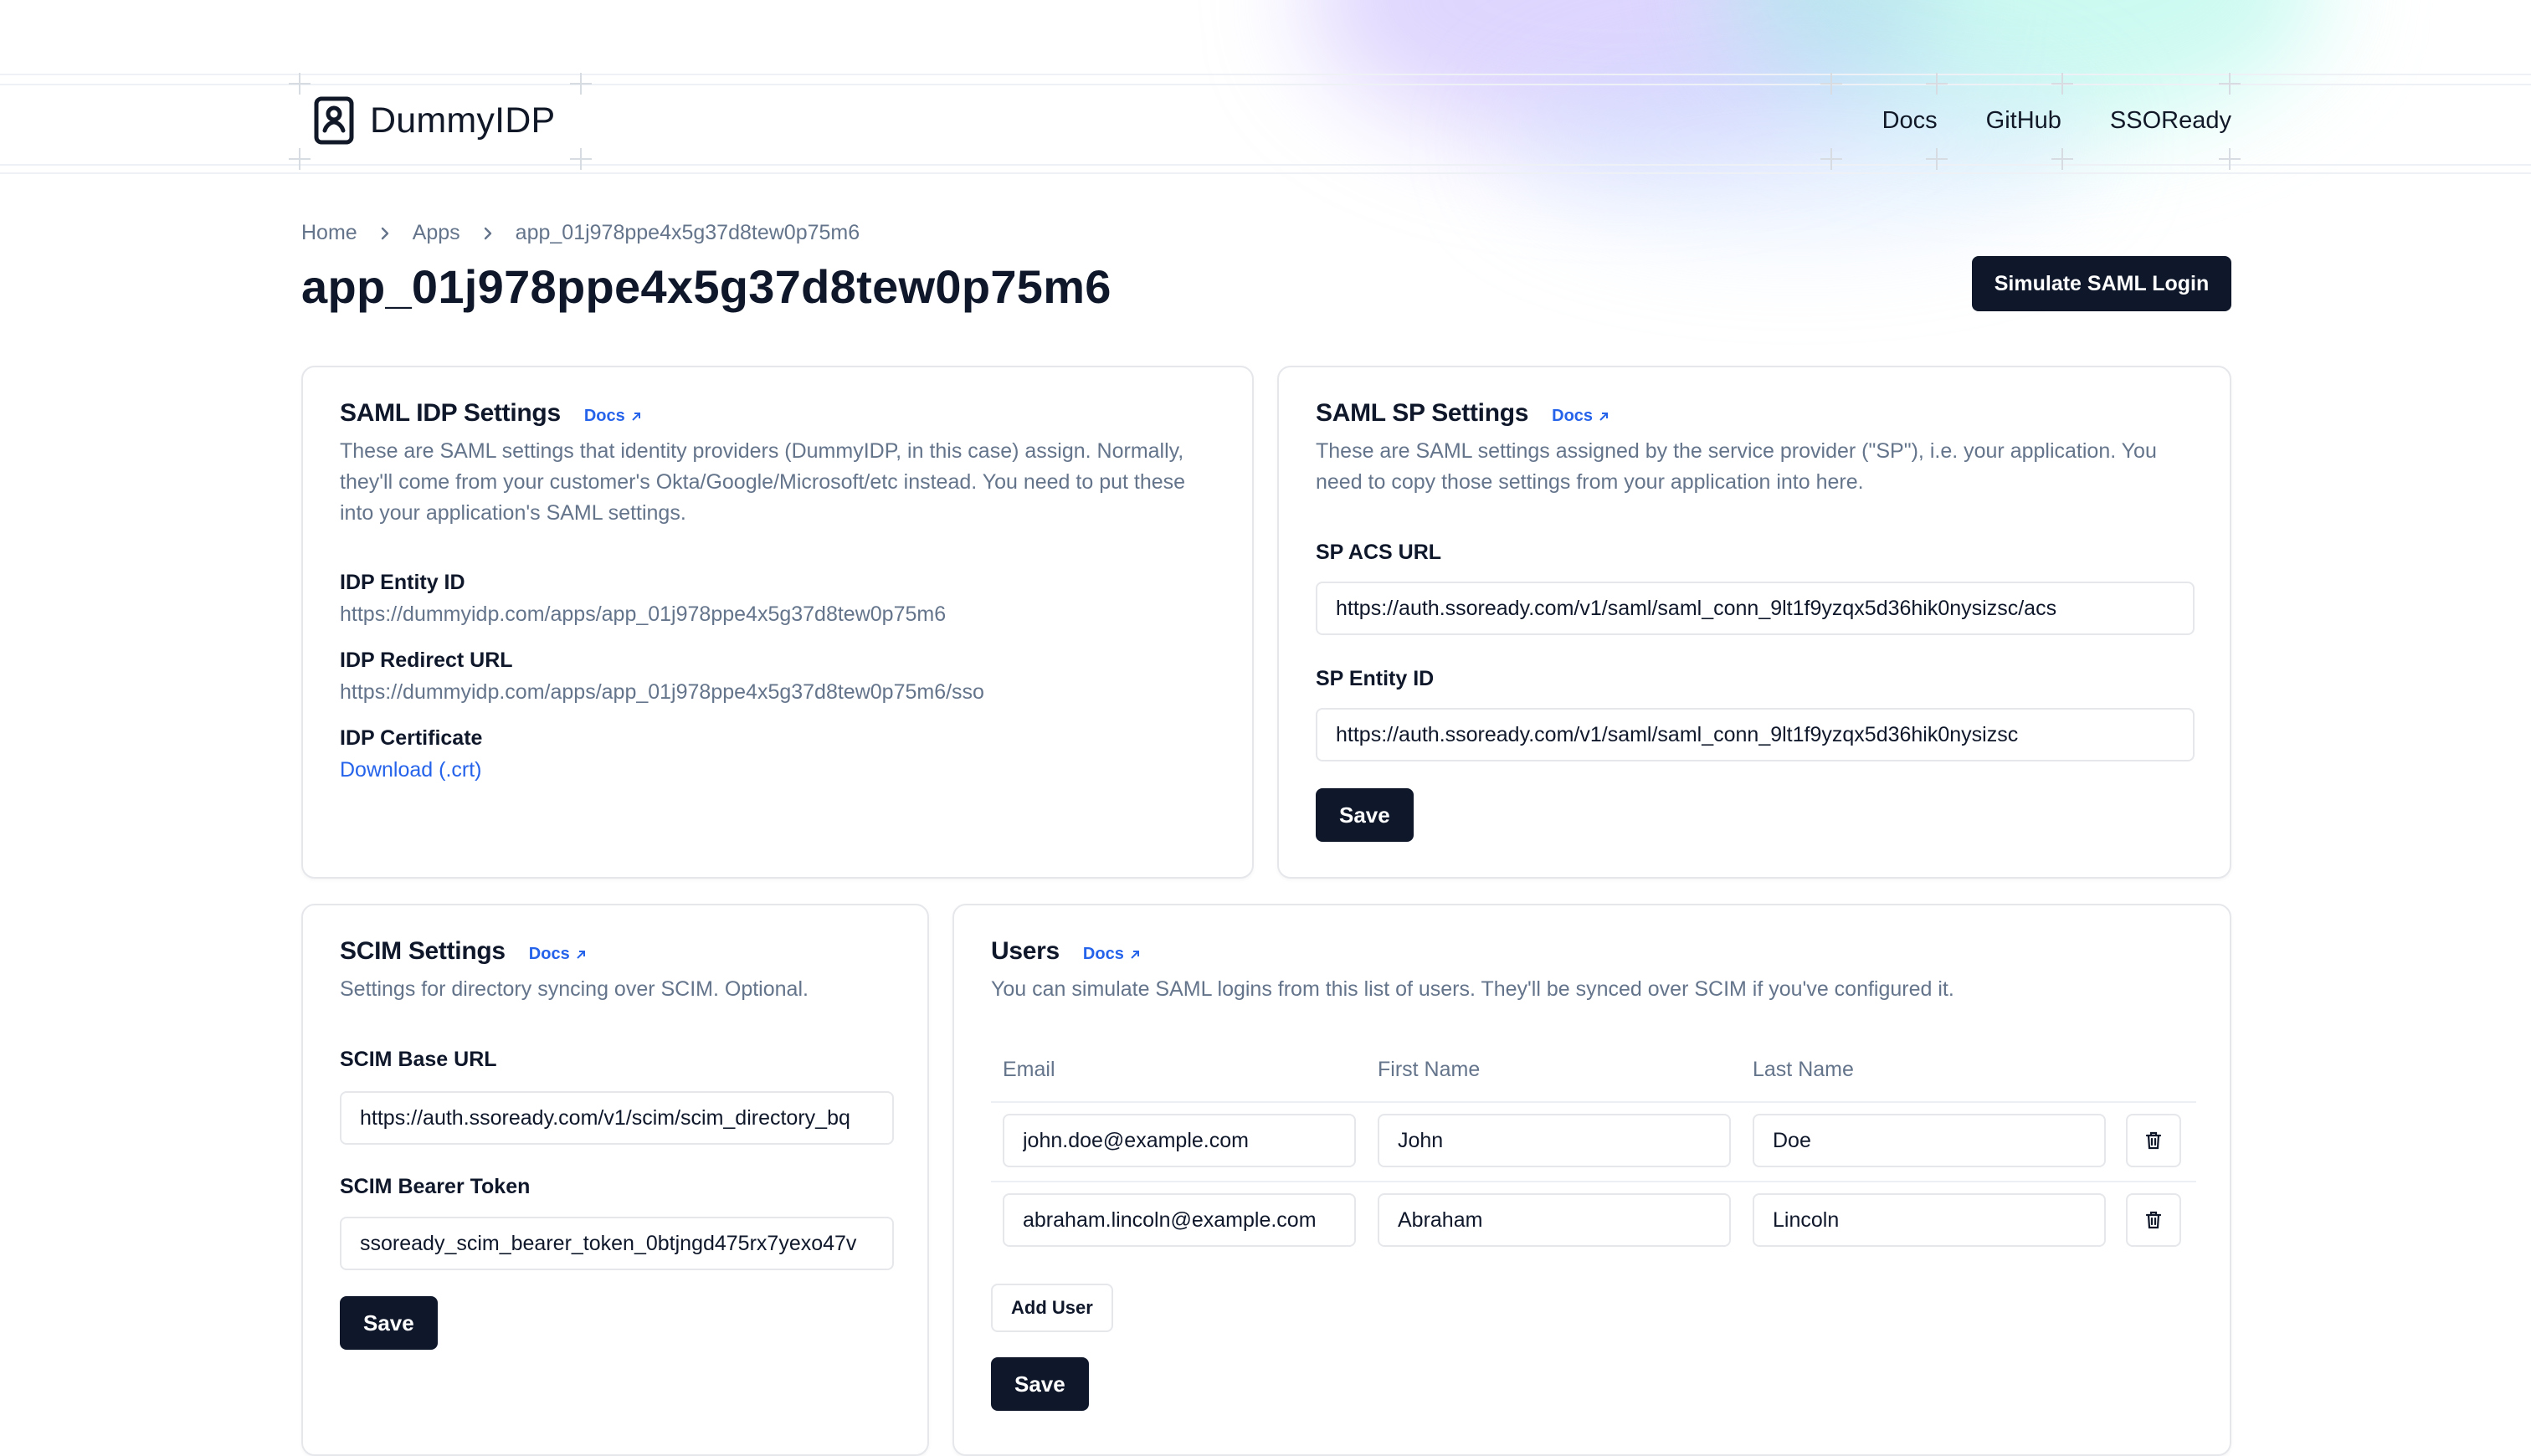 The image size is (2531, 1456). What do you see at coordinates (329, 233) in the screenshot?
I see `breadcrumb-home: Home` at bounding box center [329, 233].